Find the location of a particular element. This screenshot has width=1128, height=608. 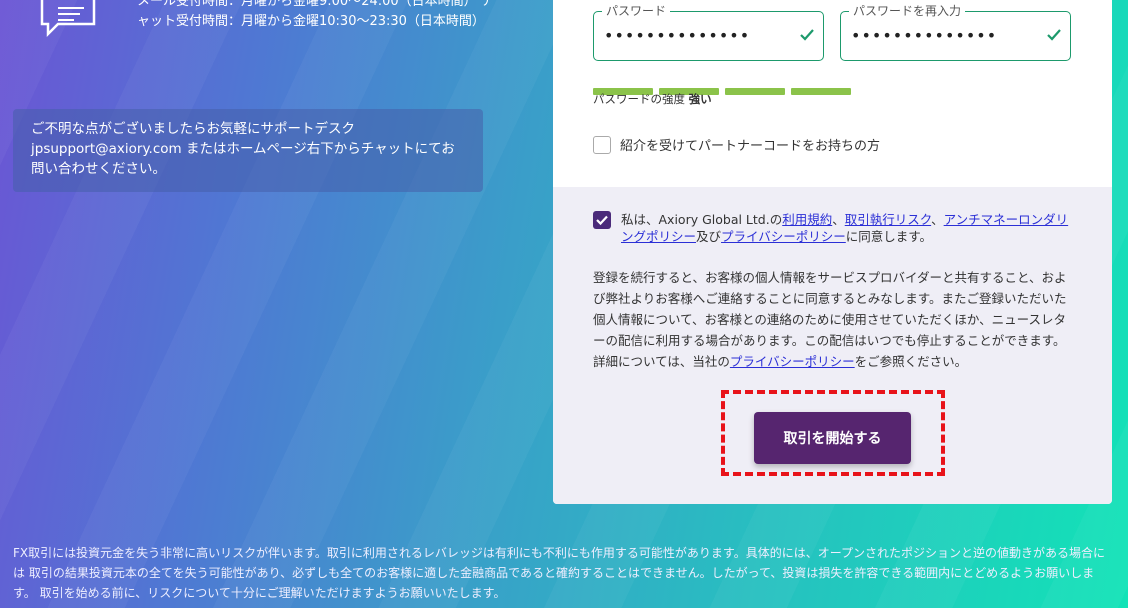

terms-checkbox is located at coordinates (602, 220).